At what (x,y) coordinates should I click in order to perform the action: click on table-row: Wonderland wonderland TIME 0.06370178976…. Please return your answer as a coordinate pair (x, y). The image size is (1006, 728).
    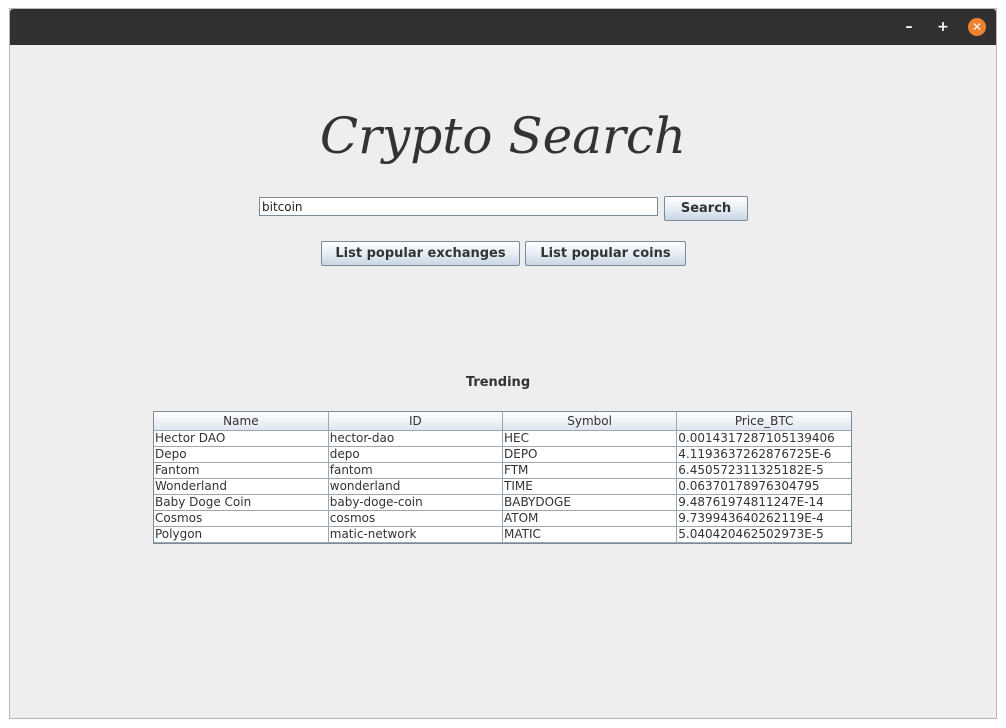
    Looking at the image, I should click on (502, 486).